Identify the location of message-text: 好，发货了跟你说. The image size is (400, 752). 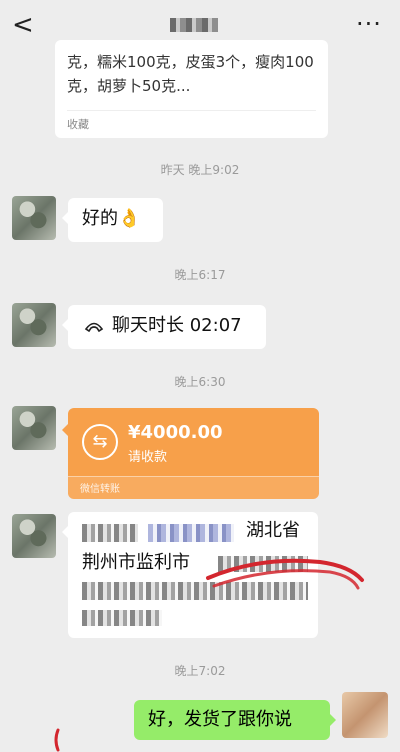
(220, 719).